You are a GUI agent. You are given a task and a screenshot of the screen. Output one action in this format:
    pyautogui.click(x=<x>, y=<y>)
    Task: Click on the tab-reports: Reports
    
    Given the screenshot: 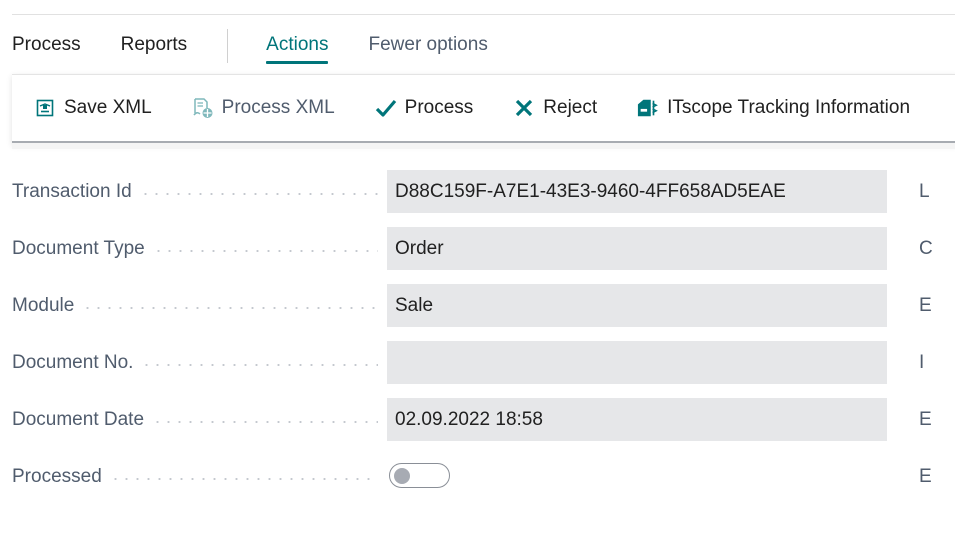 What is the action you would take?
    pyautogui.click(x=154, y=46)
    